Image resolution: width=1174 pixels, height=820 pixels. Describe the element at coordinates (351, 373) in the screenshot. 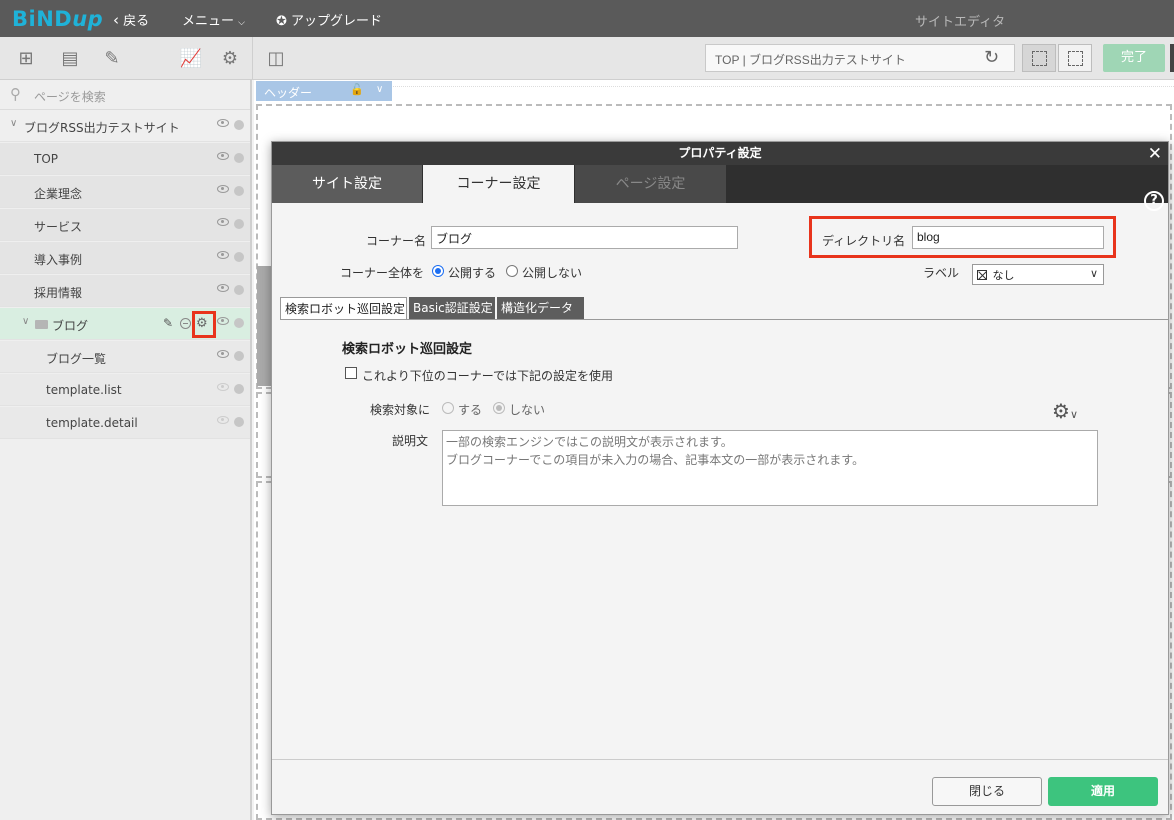

I see `inherit-settings-checkbox` at that location.